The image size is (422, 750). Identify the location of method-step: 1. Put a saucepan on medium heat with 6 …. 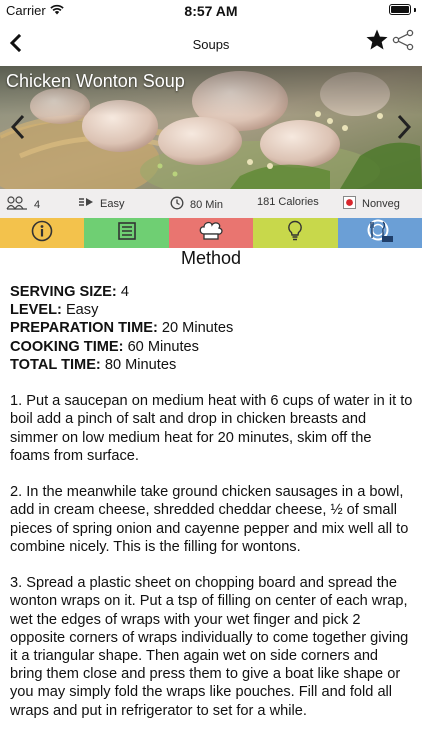
(211, 428).